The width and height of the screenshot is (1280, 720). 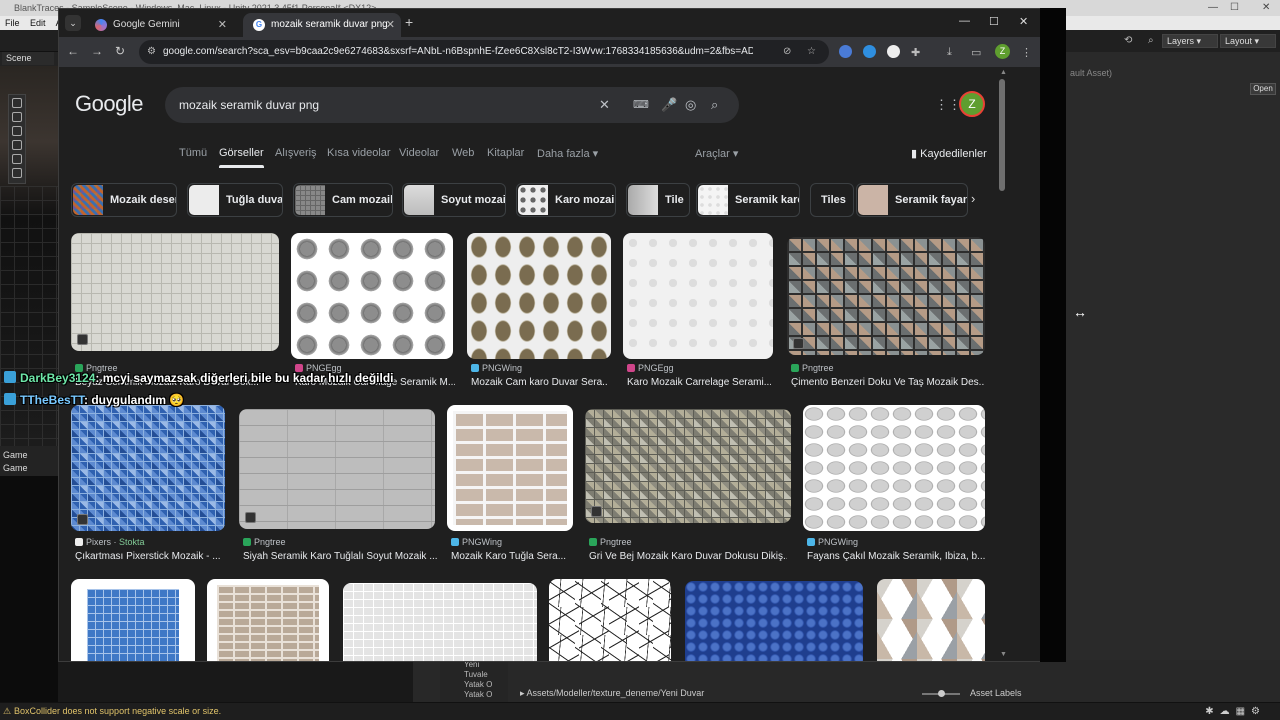 I want to click on bug-icon: ✱, so click(x=1212, y=711).